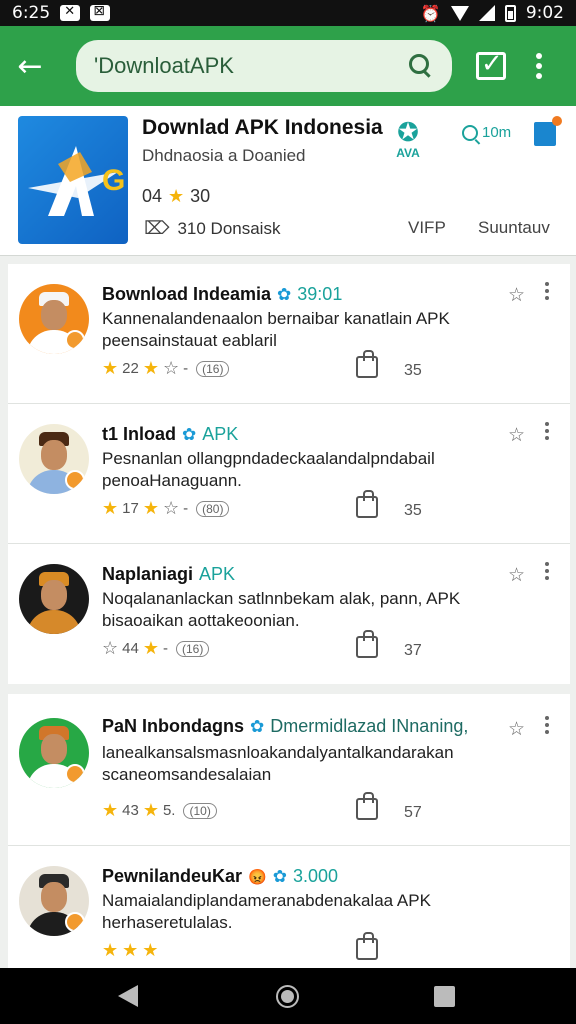 This screenshot has width=576, height=1024. What do you see at coordinates (224, 155) in the screenshot?
I see `app-subtitle: Dhdnaosia a Doanied` at bounding box center [224, 155].